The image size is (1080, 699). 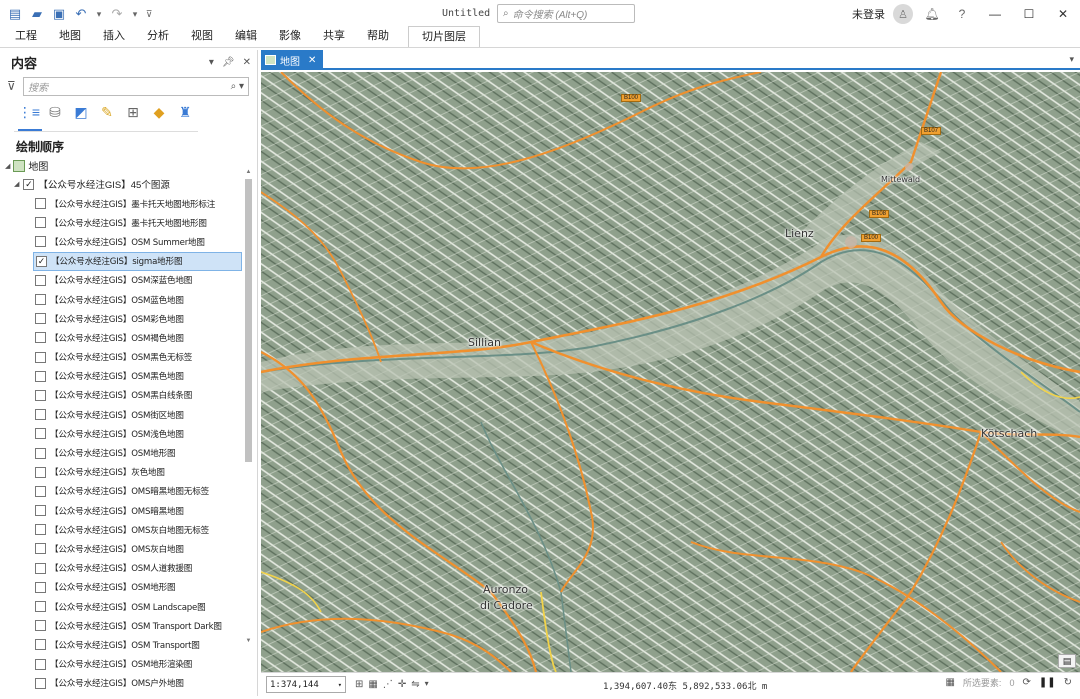 I want to click on refresh-icon: ⟳, so click(x=1026, y=682).